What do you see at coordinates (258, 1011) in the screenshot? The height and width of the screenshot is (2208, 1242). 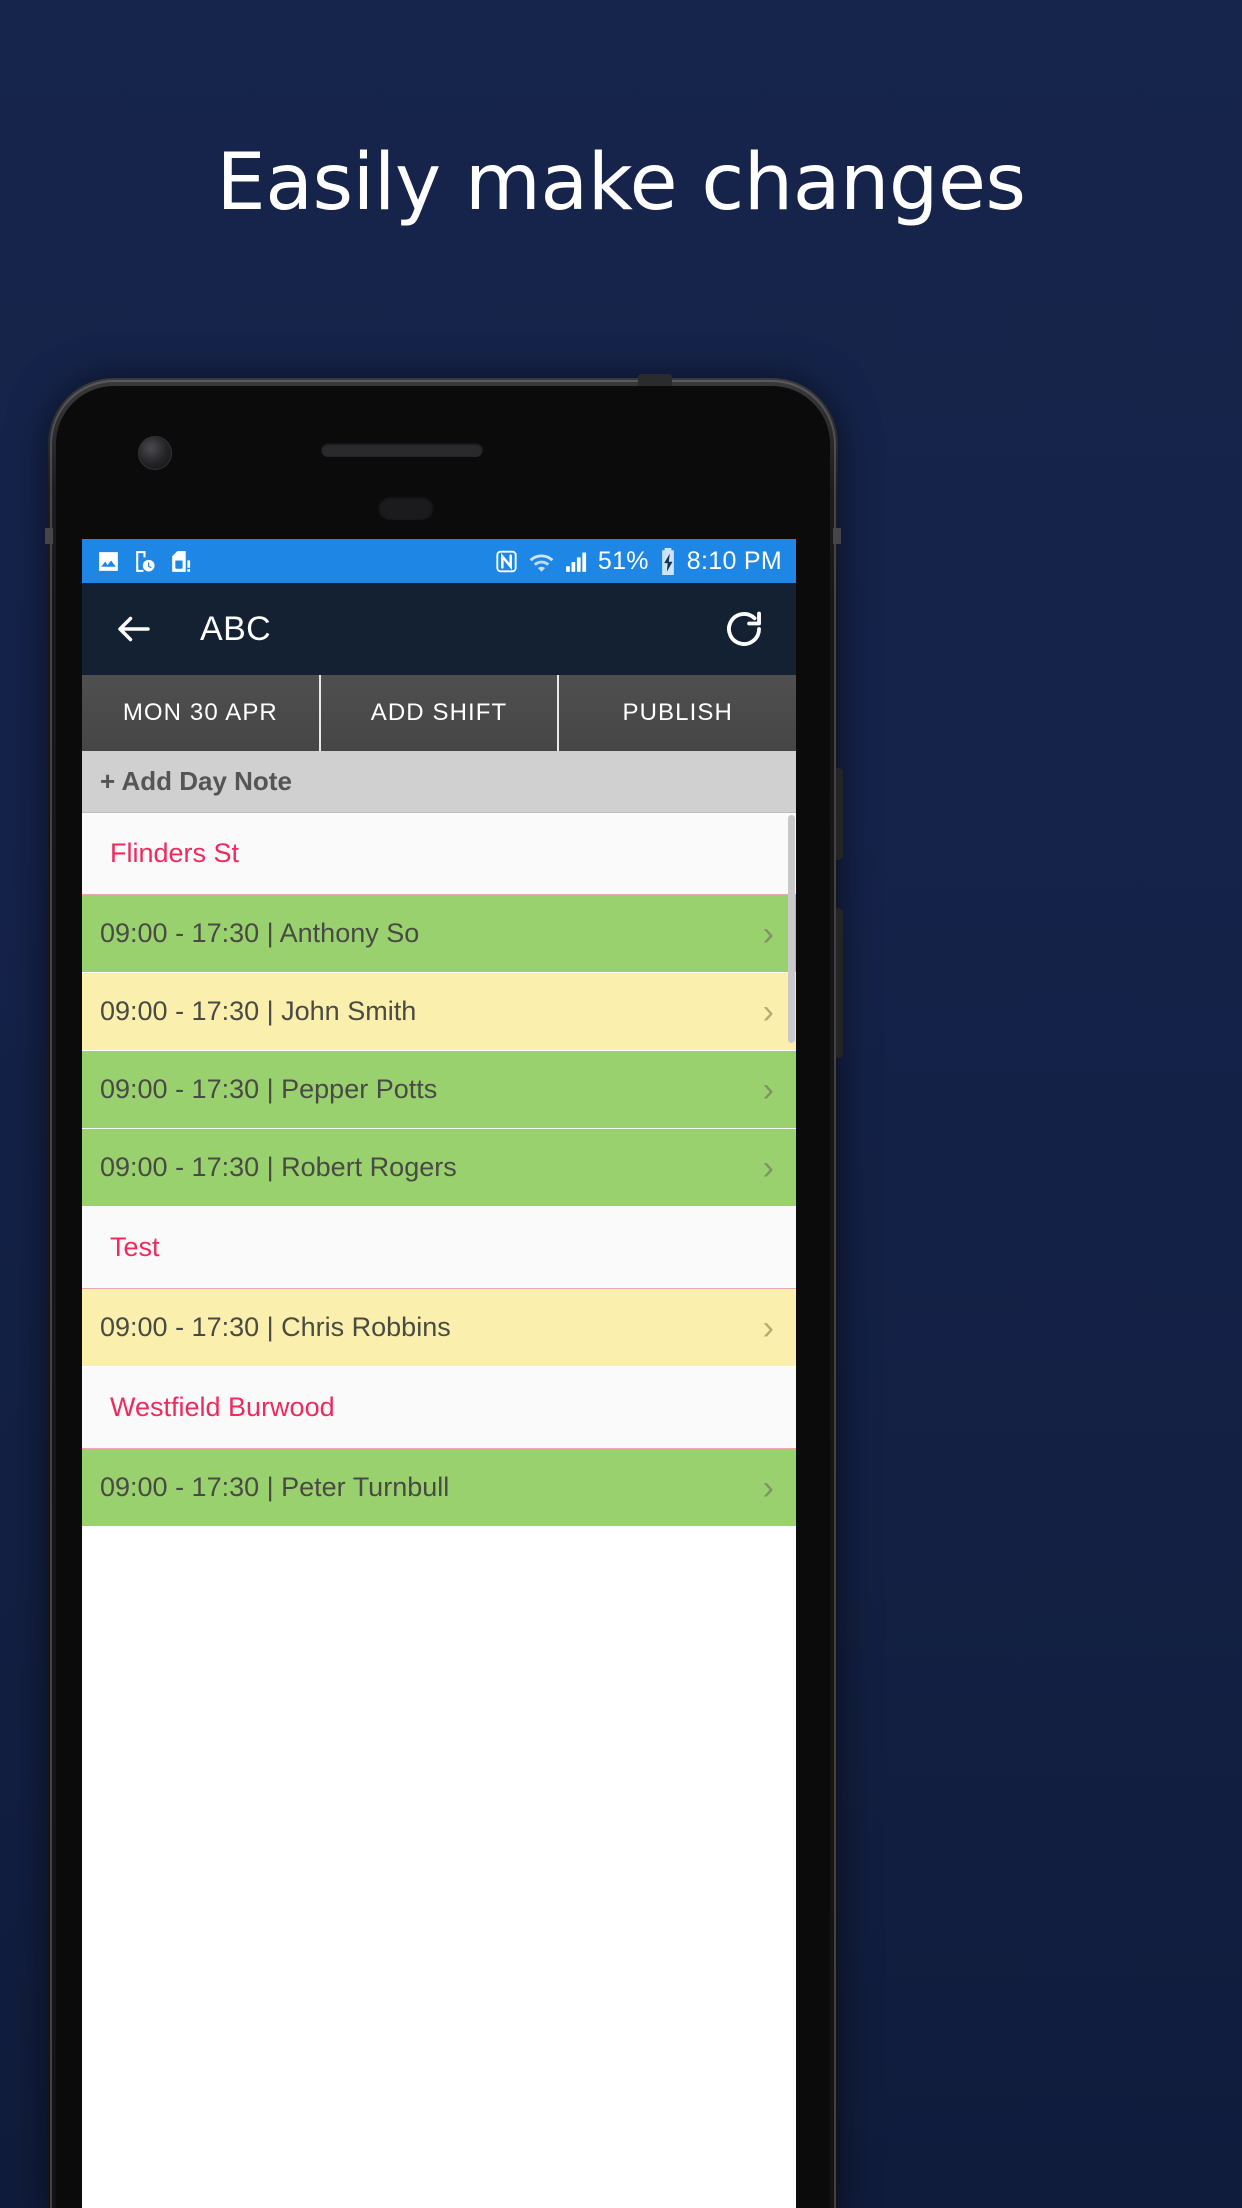 I see `shift-label: 09:00 - 17:30 | John Smith` at bounding box center [258, 1011].